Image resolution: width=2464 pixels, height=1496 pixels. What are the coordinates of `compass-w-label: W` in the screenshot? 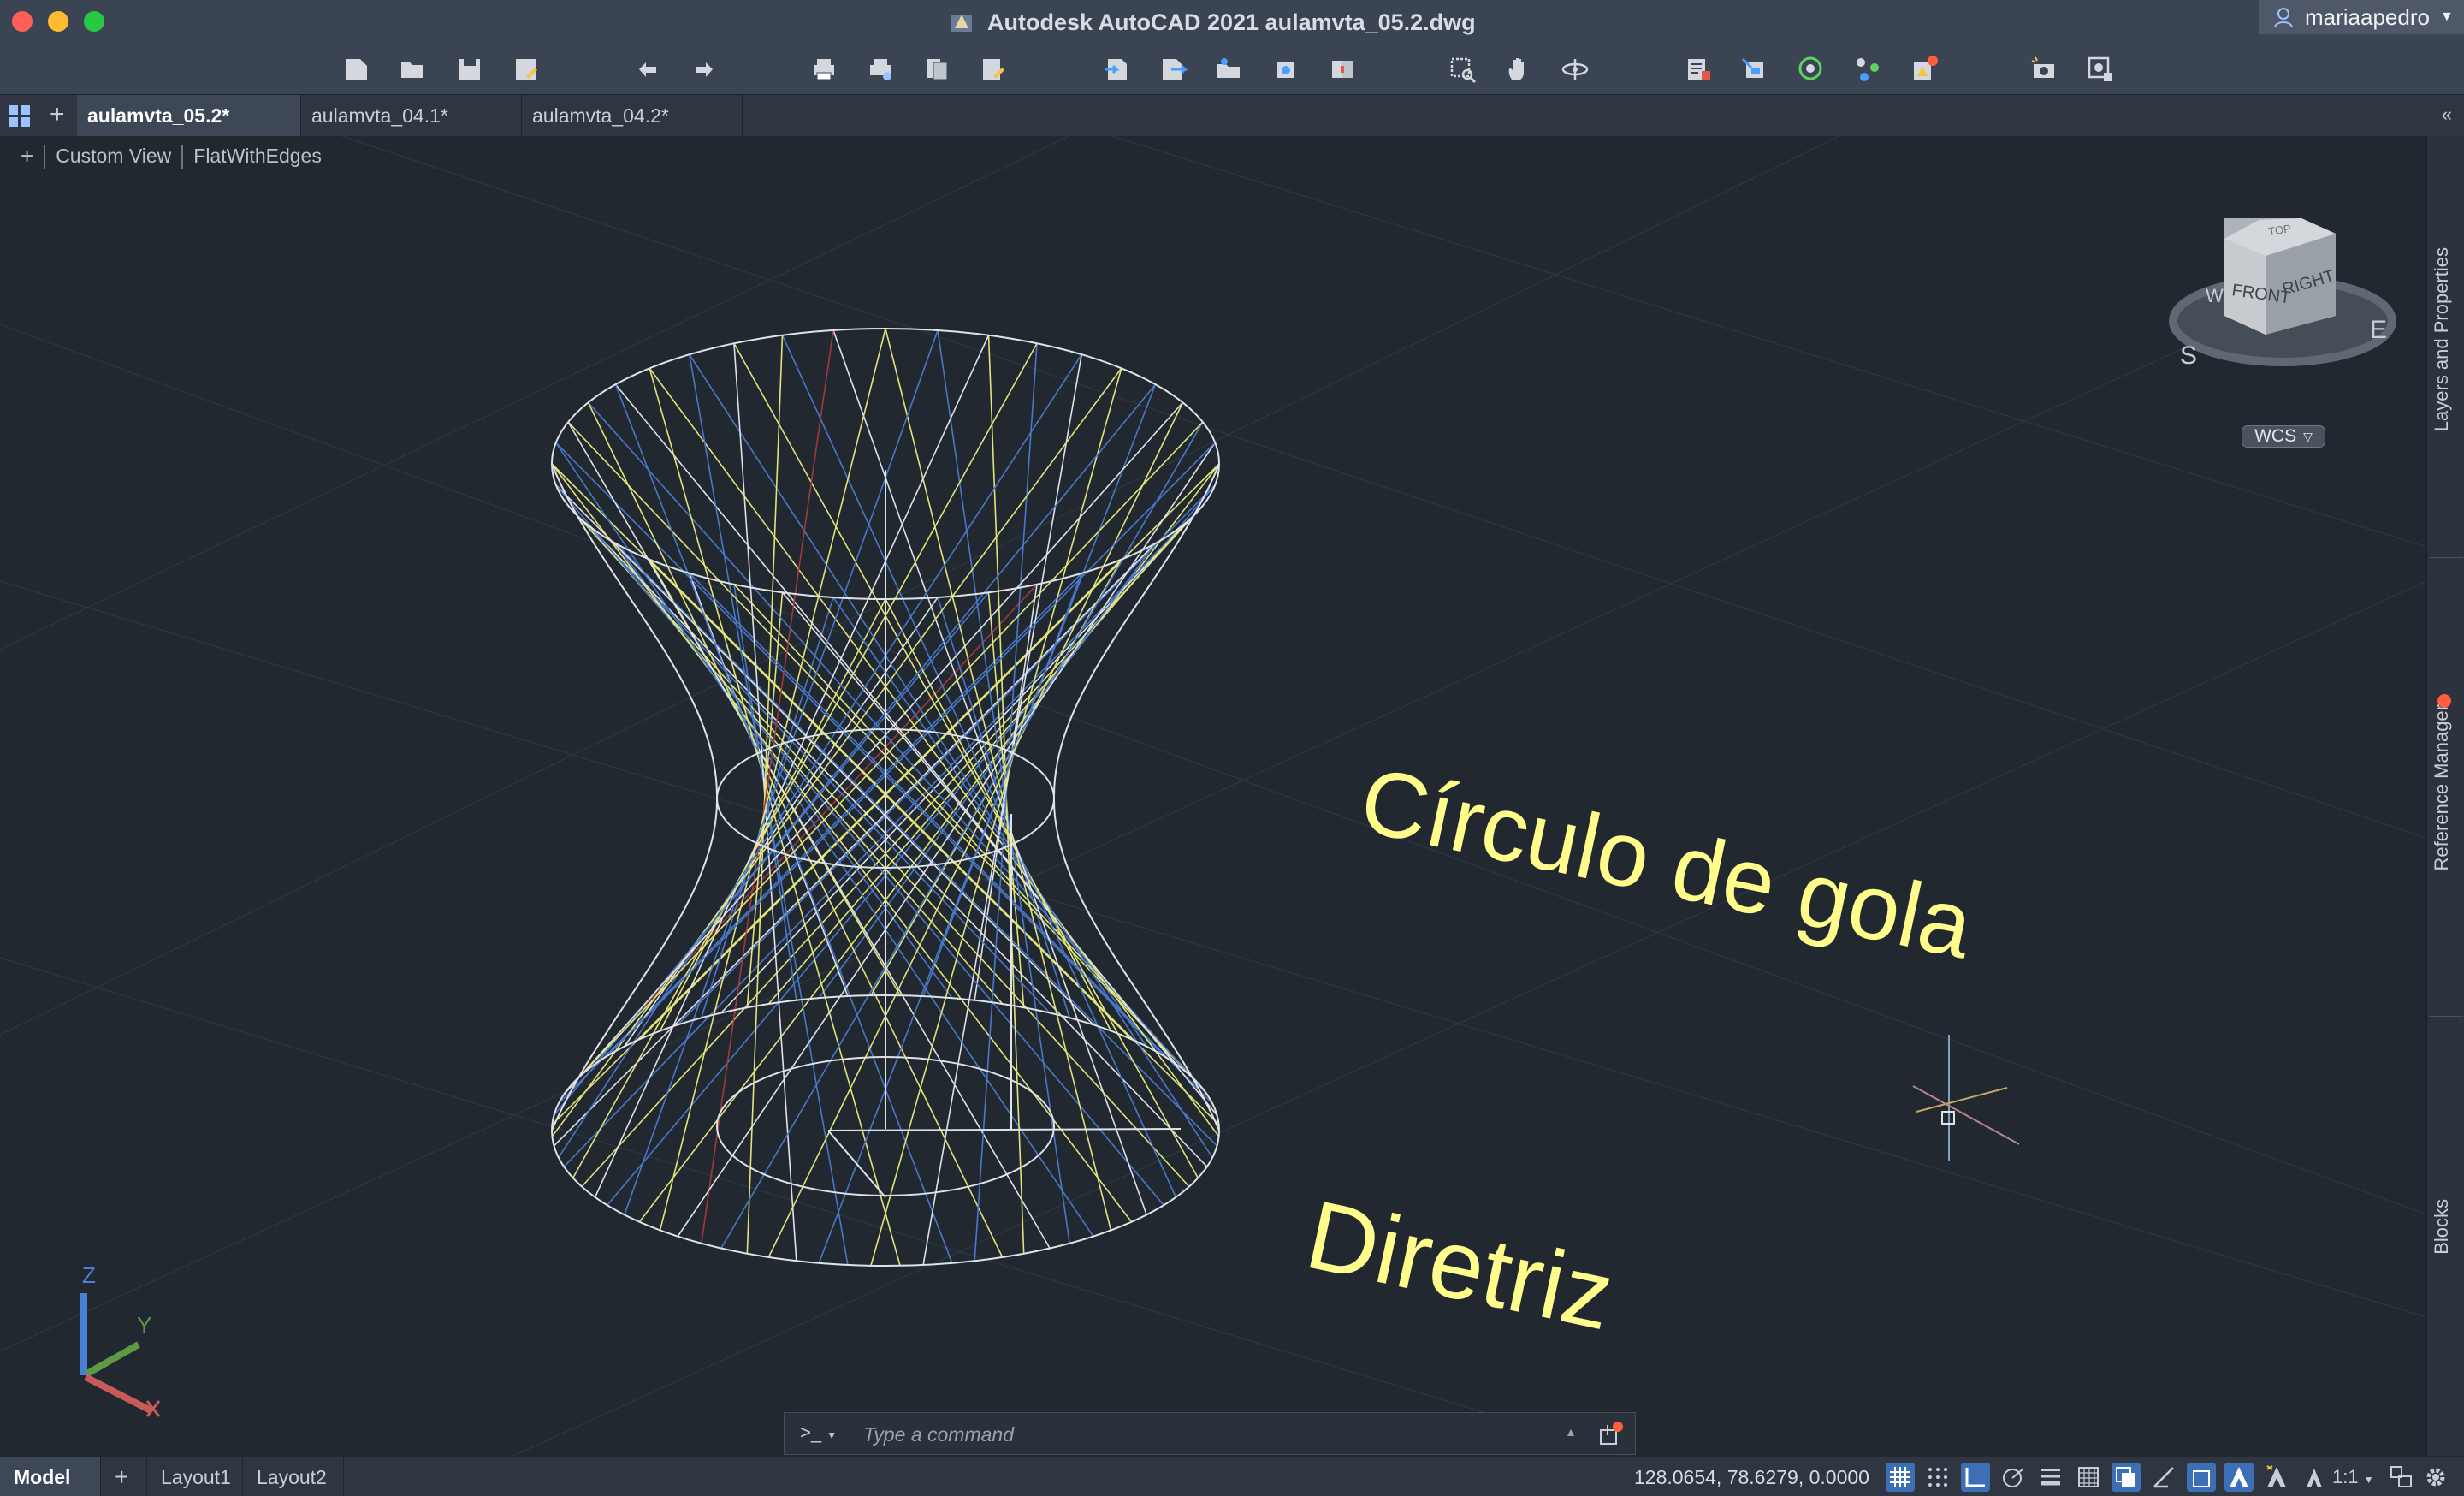 It's located at (2215, 295).